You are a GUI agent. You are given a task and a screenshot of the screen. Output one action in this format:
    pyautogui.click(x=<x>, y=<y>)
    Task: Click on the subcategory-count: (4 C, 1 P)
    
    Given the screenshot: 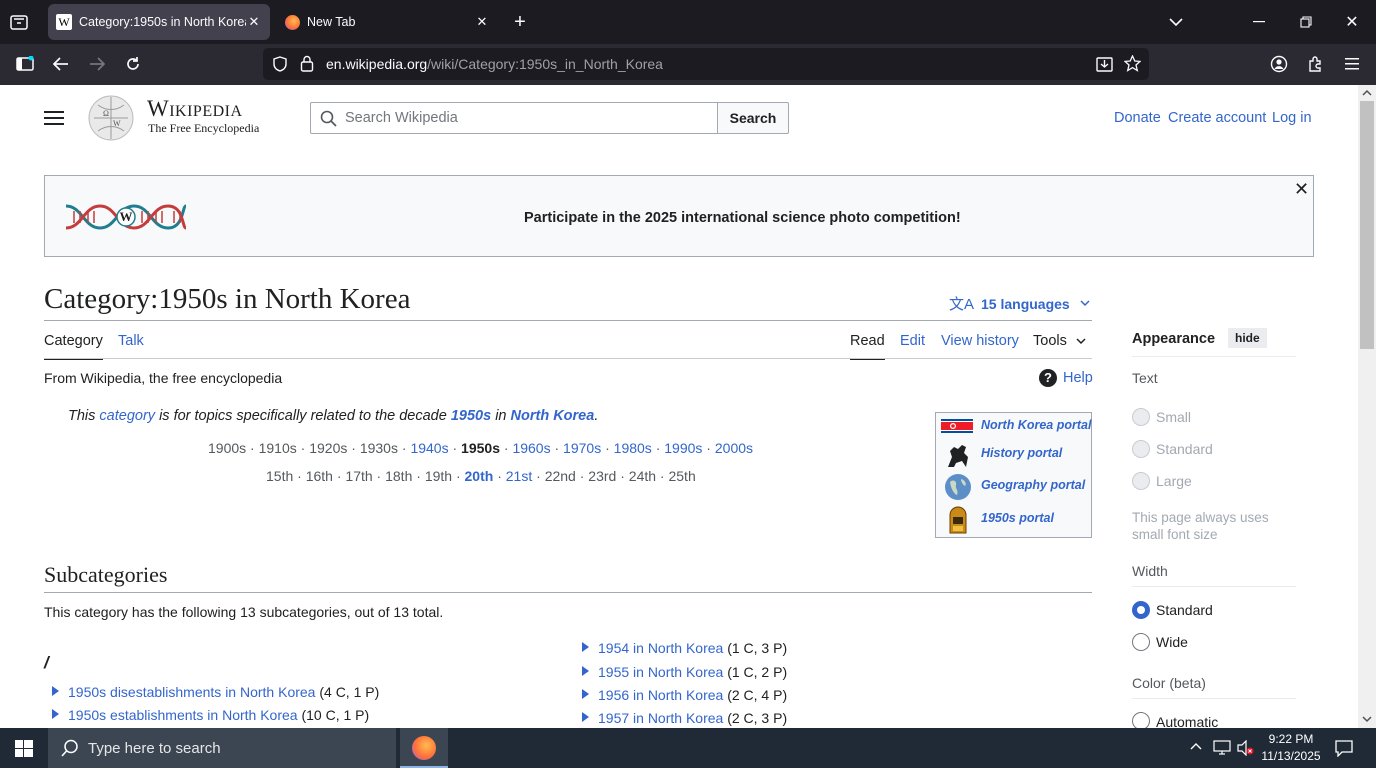 What is the action you would take?
    pyautogui.click(x=349, y=692)
    